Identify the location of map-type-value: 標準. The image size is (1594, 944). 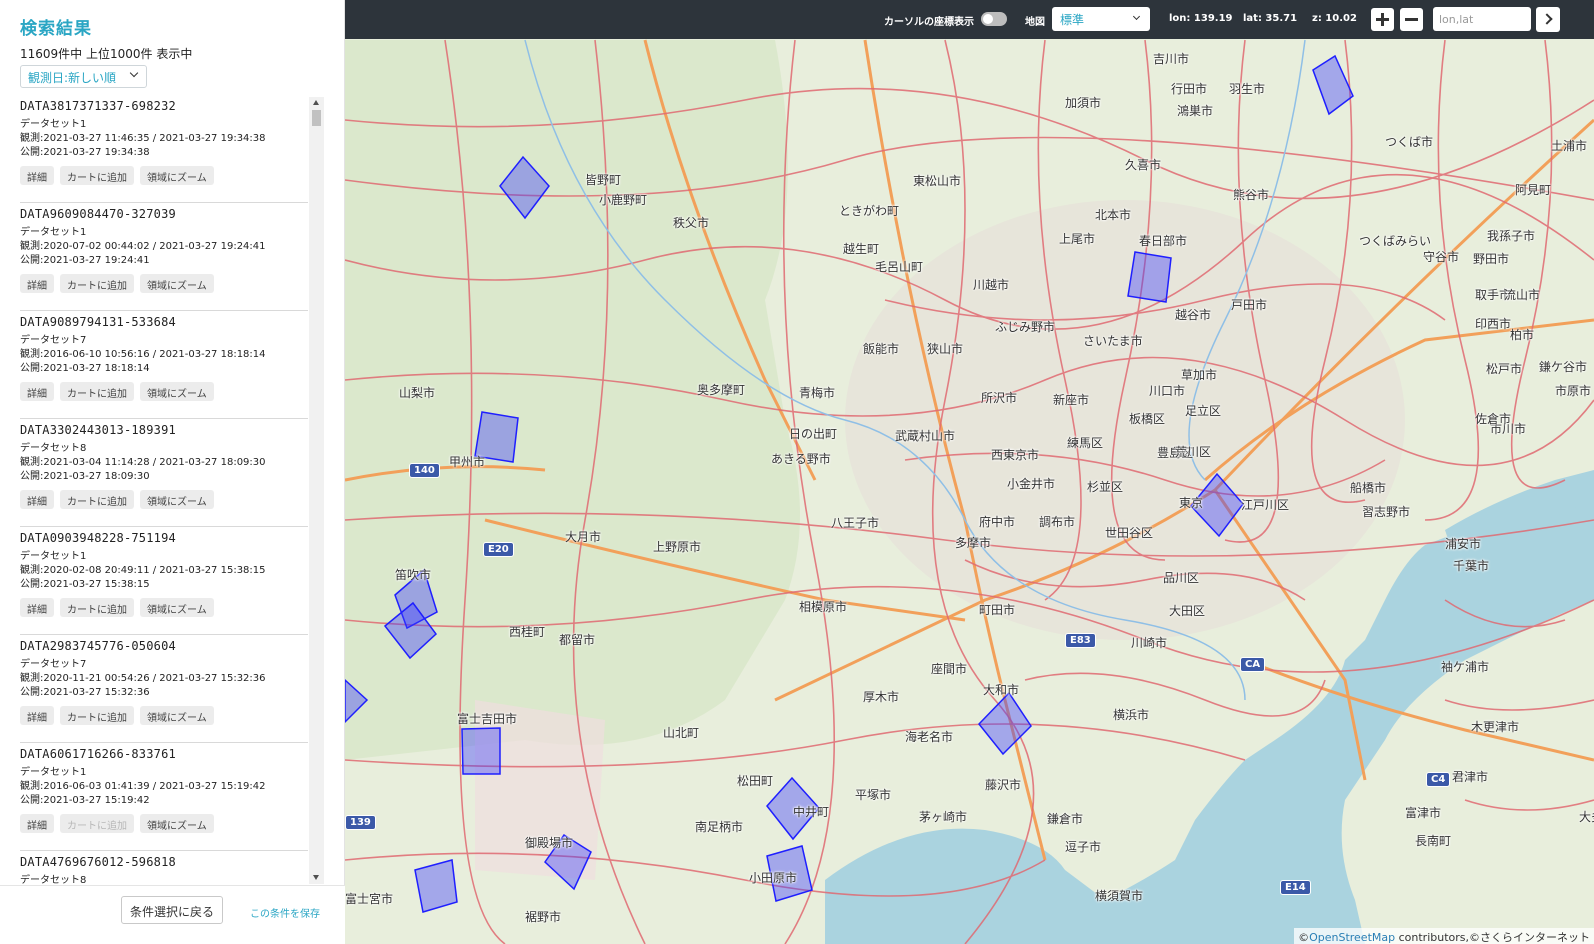
(1072, 20).